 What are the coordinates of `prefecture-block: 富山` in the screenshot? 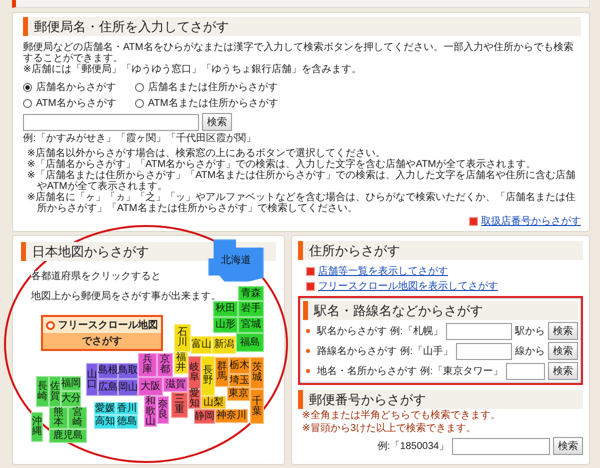 It's located at (201, 345).